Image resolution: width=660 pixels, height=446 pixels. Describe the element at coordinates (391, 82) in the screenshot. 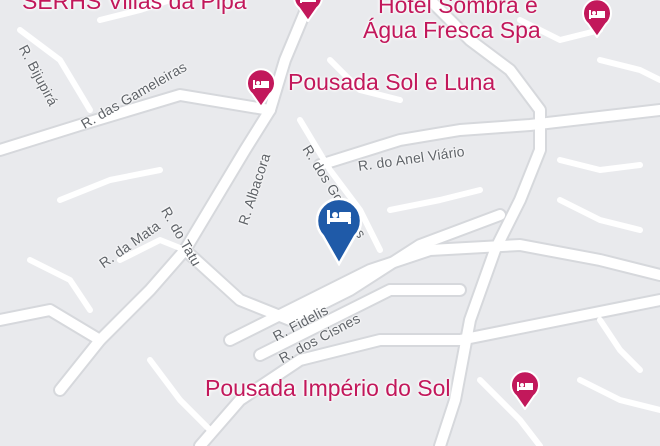

I see `poi-label-pousada-sol-e-luna: Pousada Sol e Luna` at that location.